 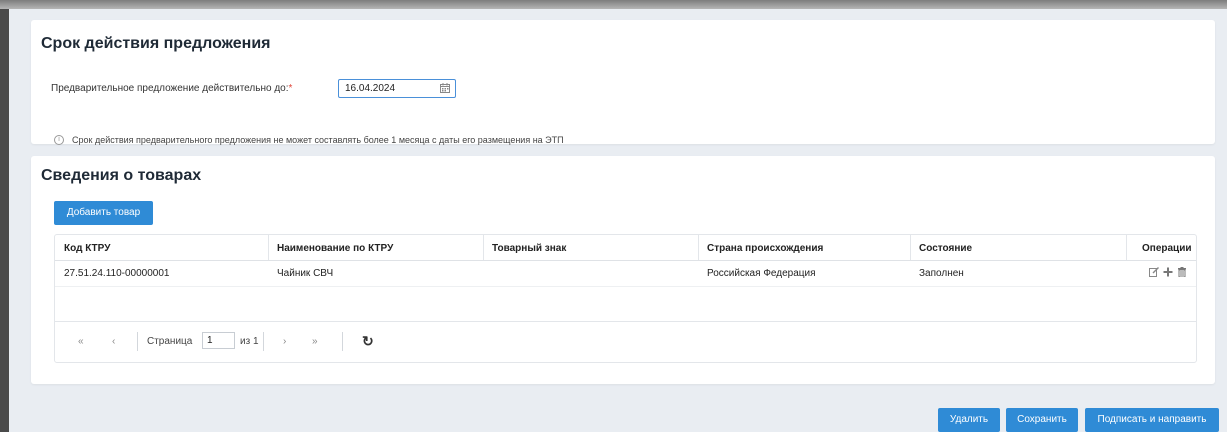 What do you see at coordinates (81, 341) in the screenshot?
I see `first-page-button: «` at bounding box center [81, 341].